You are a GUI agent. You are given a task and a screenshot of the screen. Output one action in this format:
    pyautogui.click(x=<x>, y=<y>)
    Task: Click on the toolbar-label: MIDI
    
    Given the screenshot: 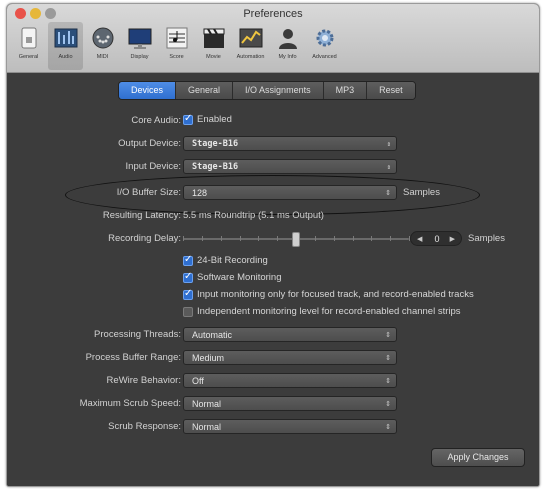 What is the action you would take?
    pyautogui.click(x=102, y=57)
    